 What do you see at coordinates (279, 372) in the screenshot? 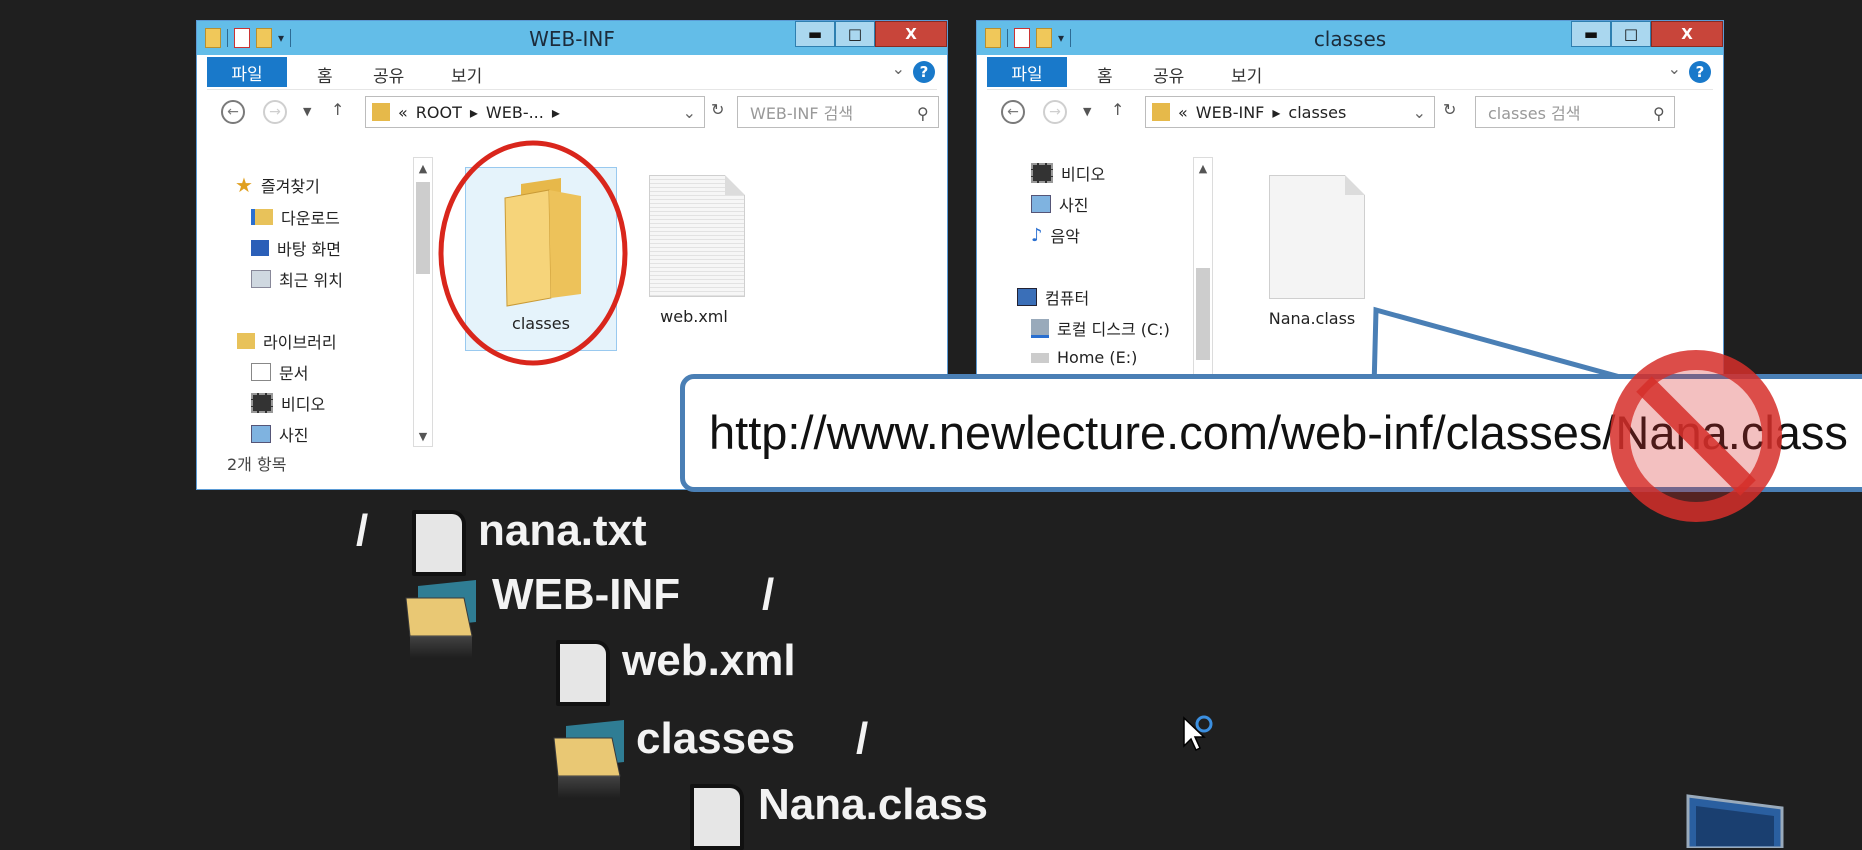
I see `nav-documents: 문서` at bounding box center [279, 372].